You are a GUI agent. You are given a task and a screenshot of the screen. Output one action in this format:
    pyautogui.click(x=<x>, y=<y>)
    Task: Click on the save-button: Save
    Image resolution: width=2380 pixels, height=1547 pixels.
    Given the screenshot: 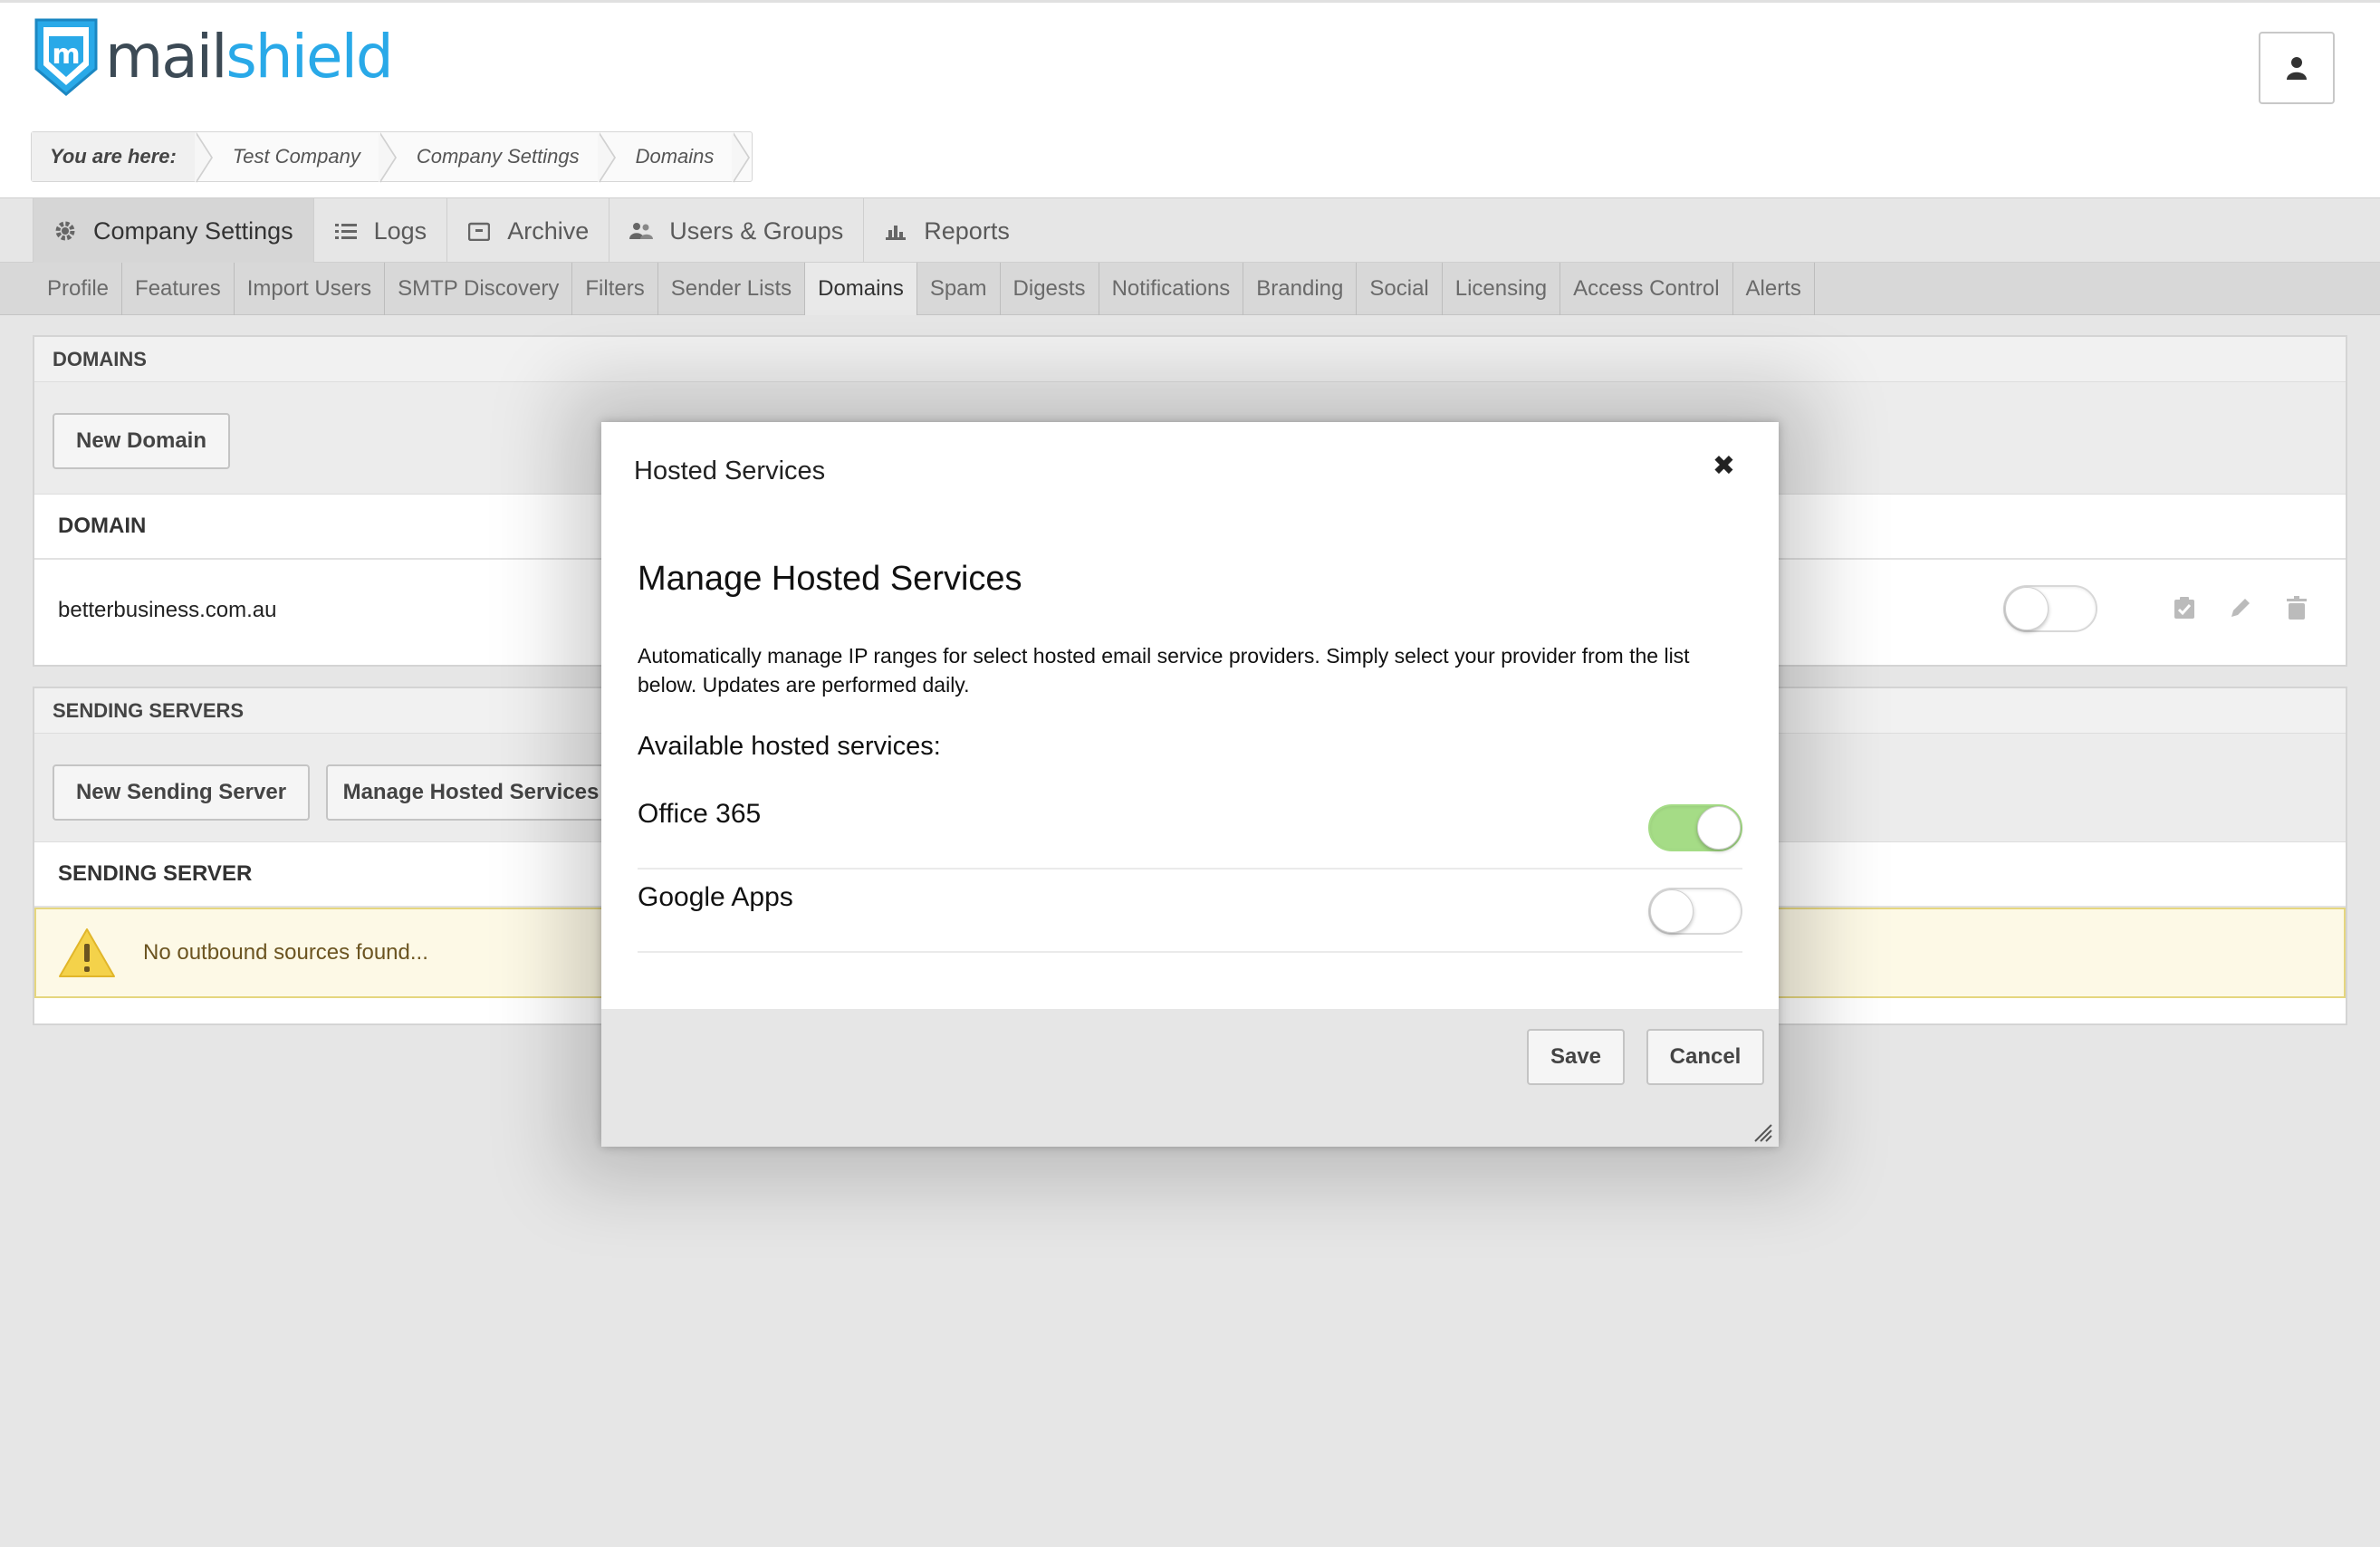 What is the action you would take?
    pyautogui.click(x=1576, y=1057)
    